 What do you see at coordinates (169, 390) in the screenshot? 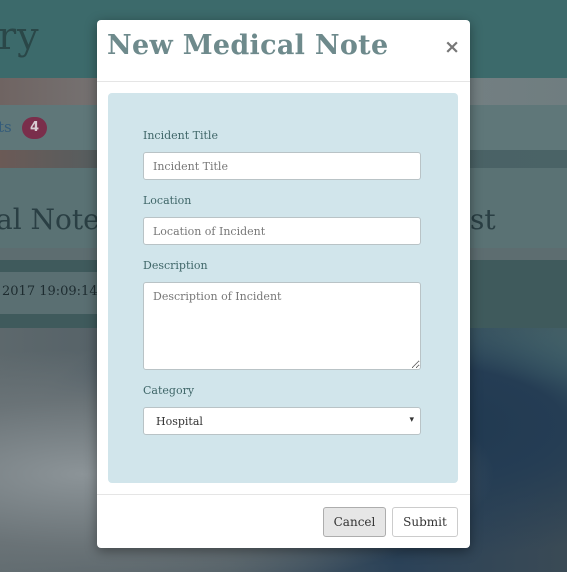
I see `category-label: Category` at bounding box center [169, 390].